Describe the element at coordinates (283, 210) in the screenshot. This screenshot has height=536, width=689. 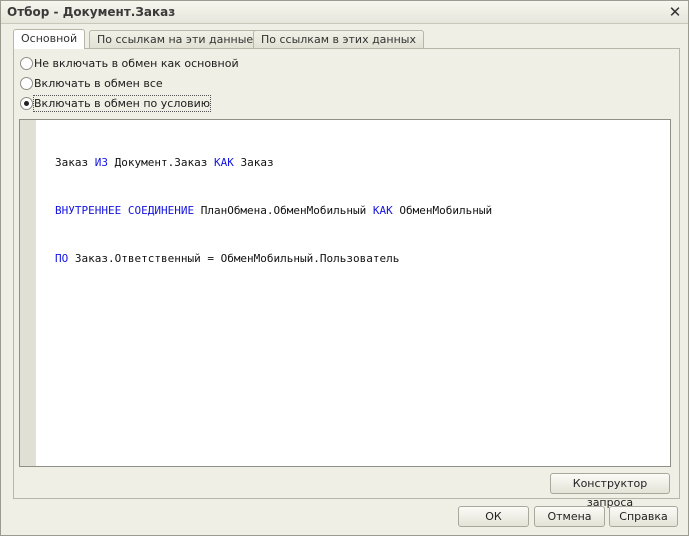
I see `code-token: ПланОбмена.ОбменМобильный` at that location.